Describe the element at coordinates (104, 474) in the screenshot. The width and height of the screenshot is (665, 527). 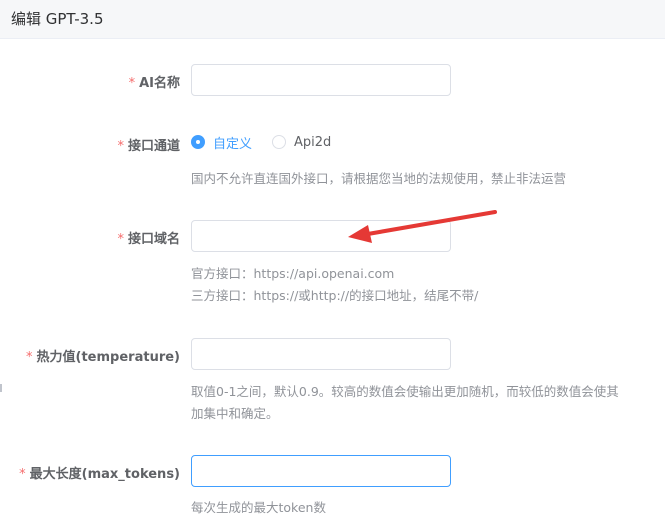
I see `label-text: 最大长度(max_tokens)` at that location.